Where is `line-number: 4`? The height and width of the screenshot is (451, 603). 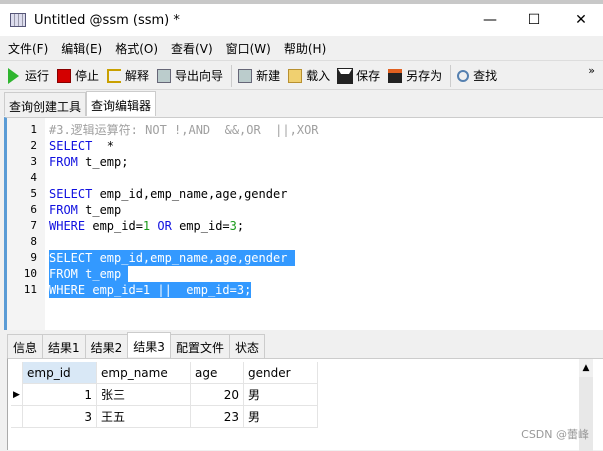
line-number: 4 is located at coordinates (33, 177).